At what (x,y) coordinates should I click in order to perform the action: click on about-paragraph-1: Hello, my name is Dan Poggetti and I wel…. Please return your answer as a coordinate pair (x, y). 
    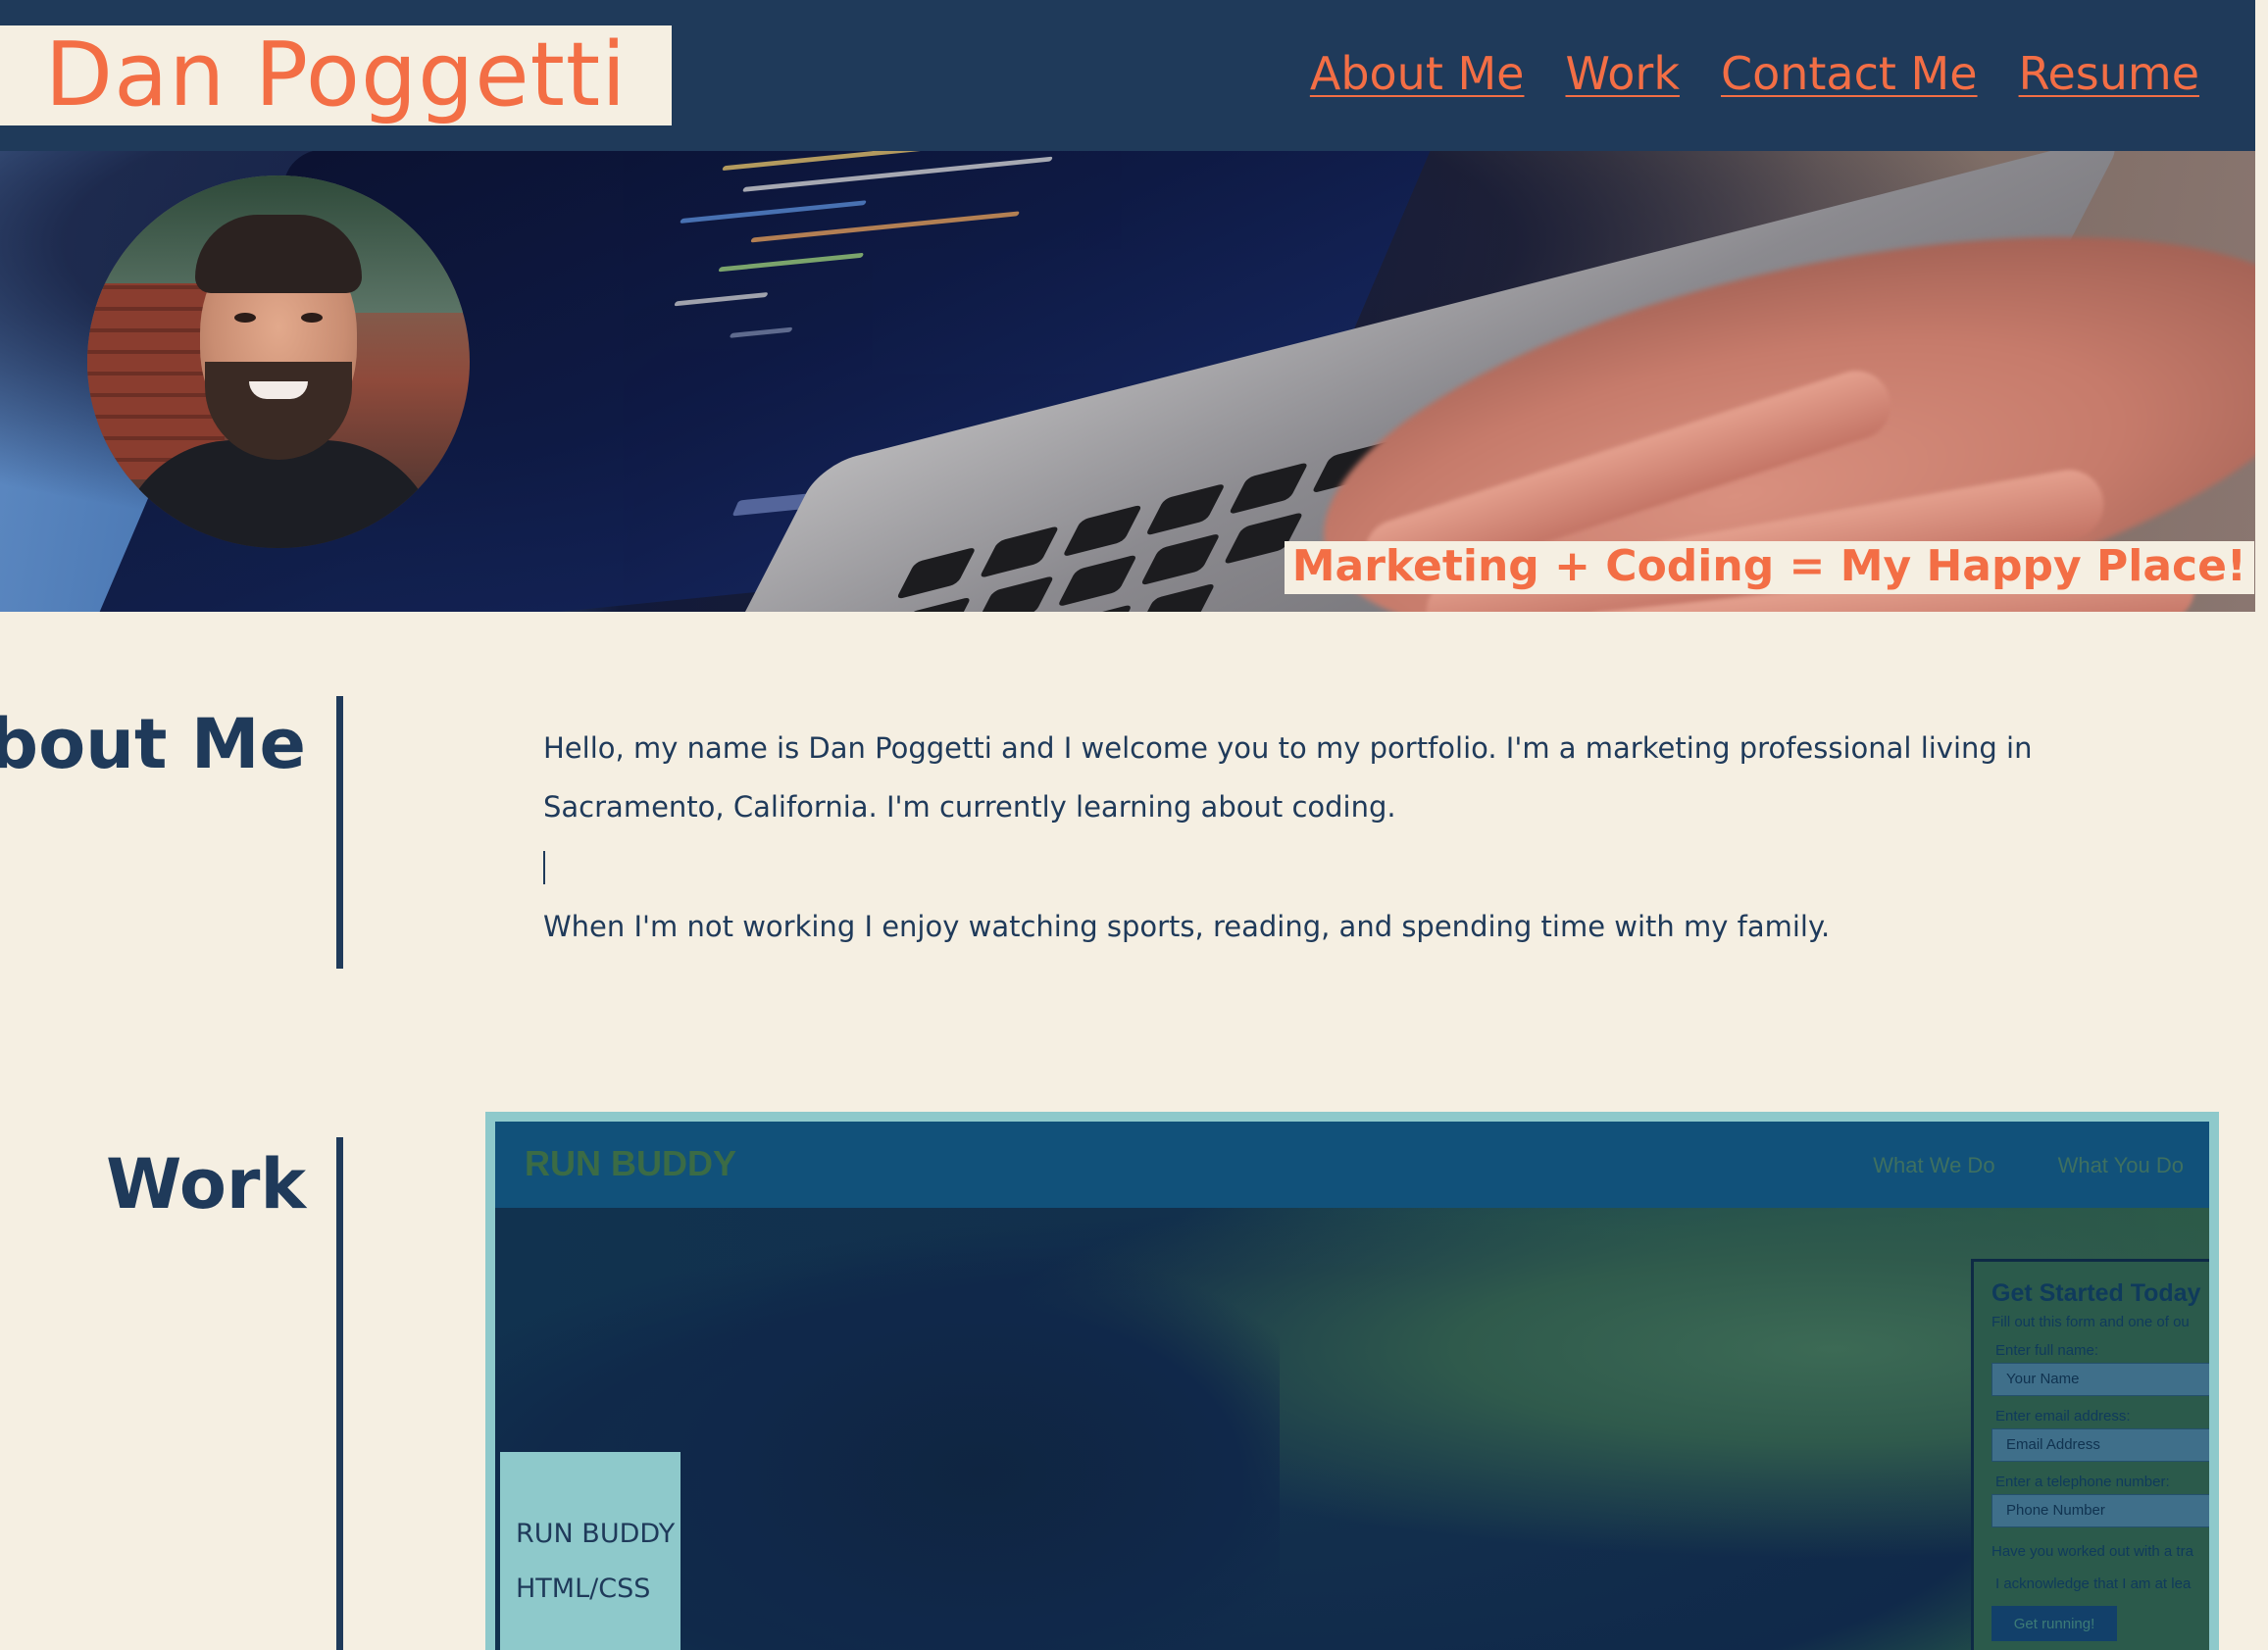
    Looking at the image, I should click on (1288, 777).